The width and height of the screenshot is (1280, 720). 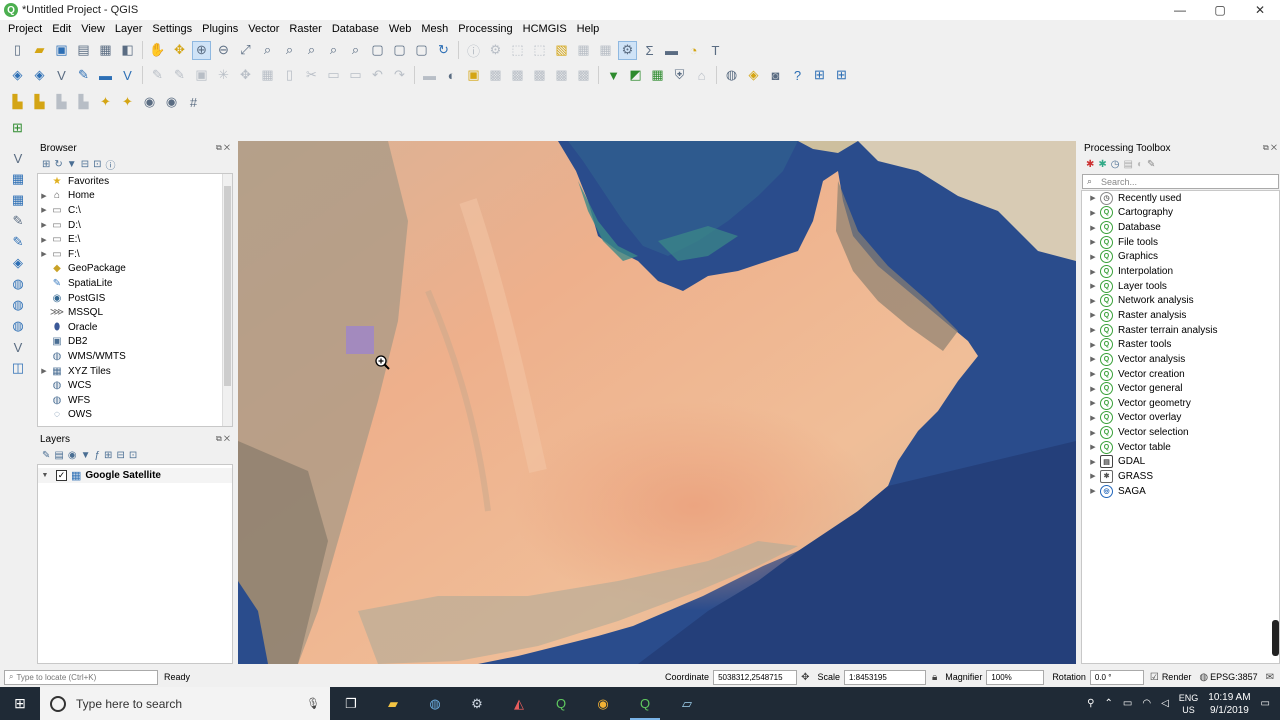 I want to click on wifi-icon: ◠, so click(x=1146, y=703).